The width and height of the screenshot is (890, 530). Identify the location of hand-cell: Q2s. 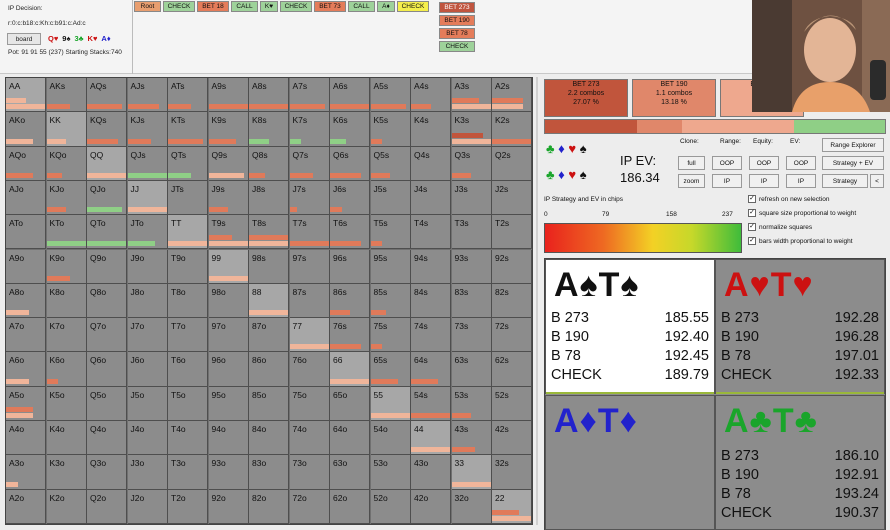
(512, 163).